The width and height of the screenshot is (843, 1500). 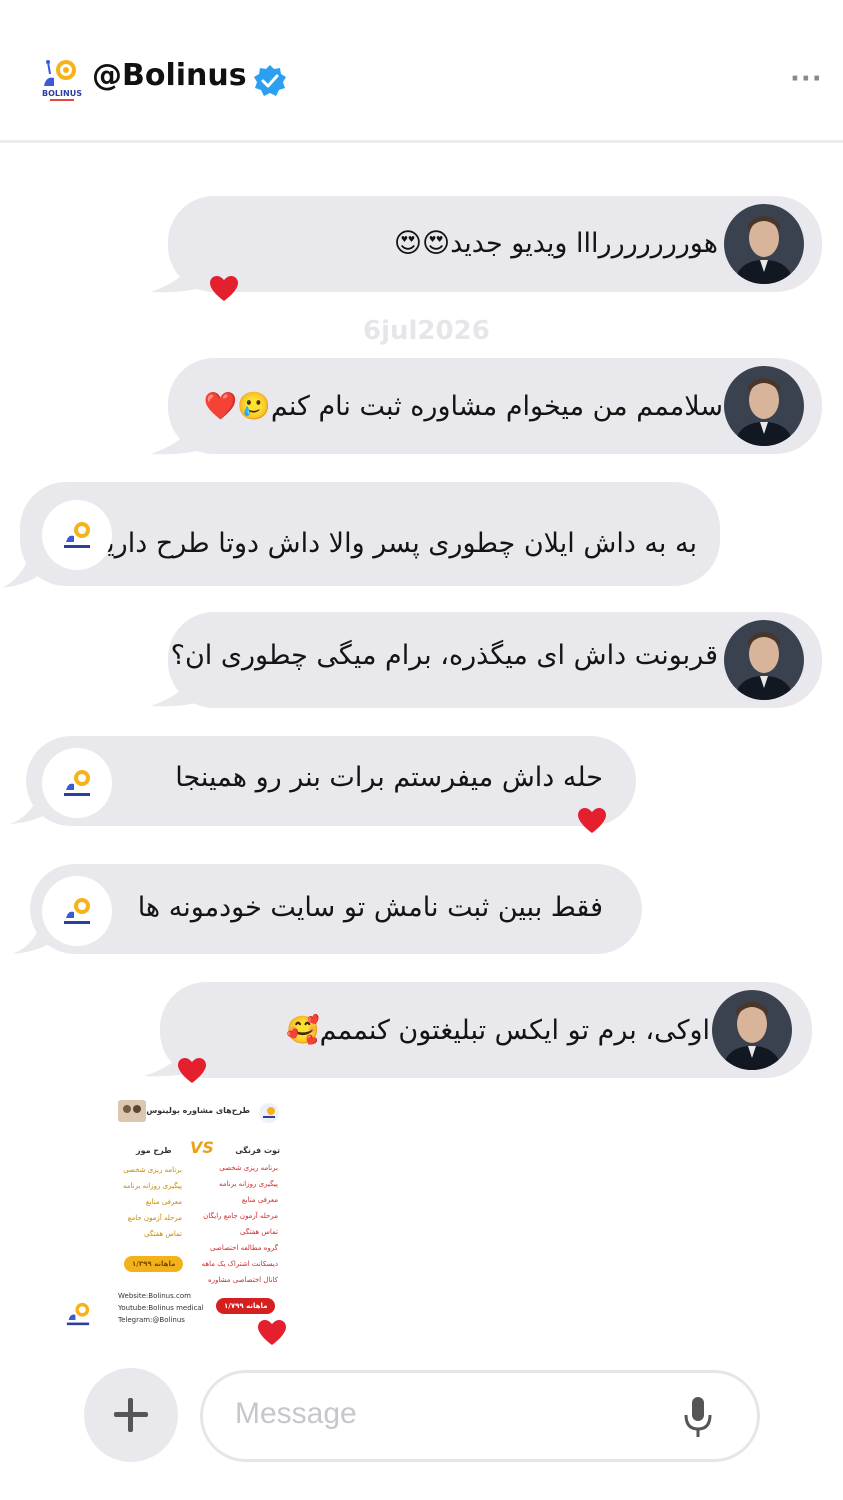 I want to click on strawberry-plan-title: توت فرنگی, so click(x=257, y=1150).